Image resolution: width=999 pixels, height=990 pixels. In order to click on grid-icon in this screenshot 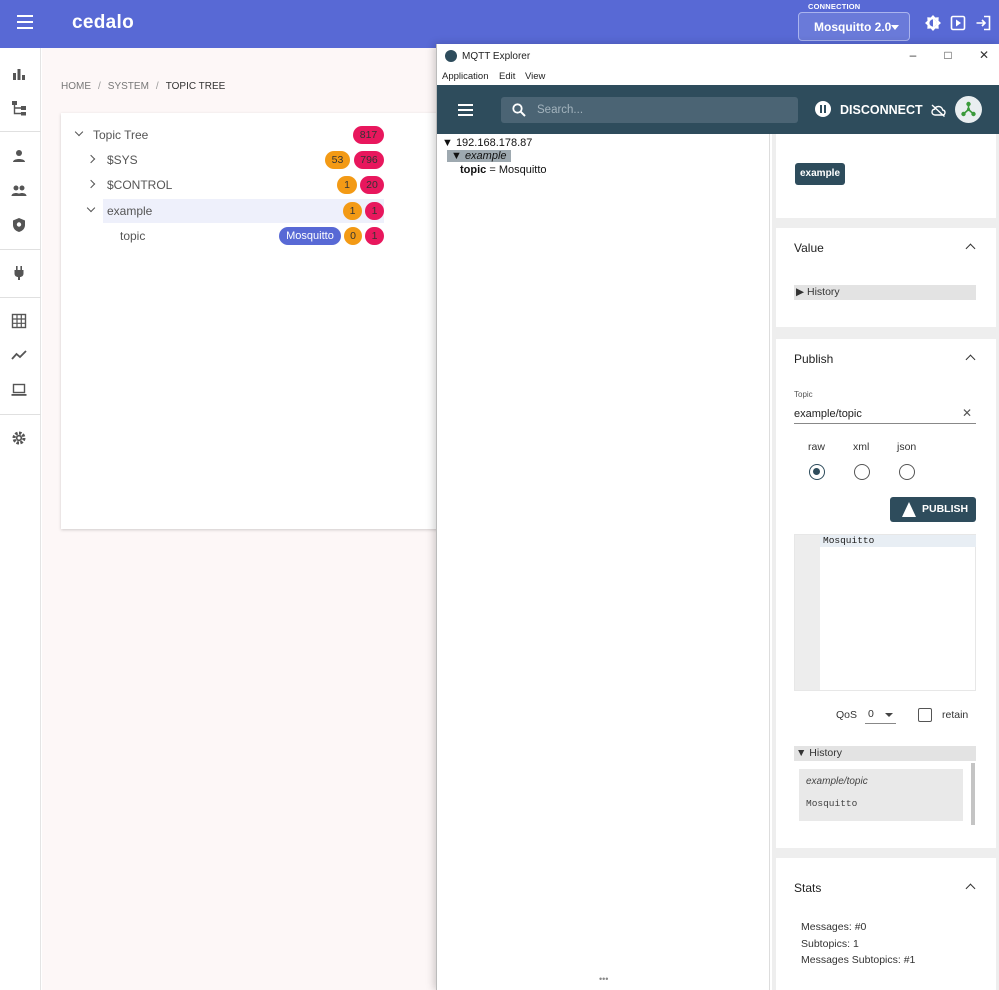, I will do `click(19, 321)`.